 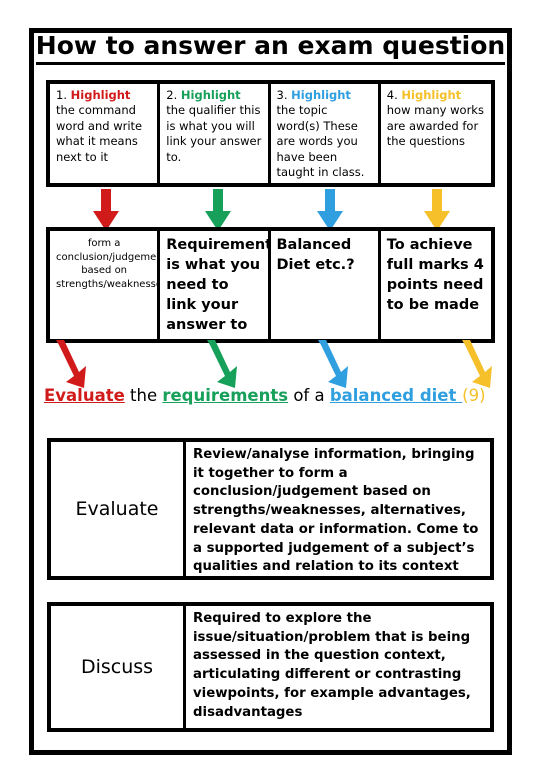 I want to click on example-cell-3: Balanced Diet etc.?, so click(x=326, y=285).